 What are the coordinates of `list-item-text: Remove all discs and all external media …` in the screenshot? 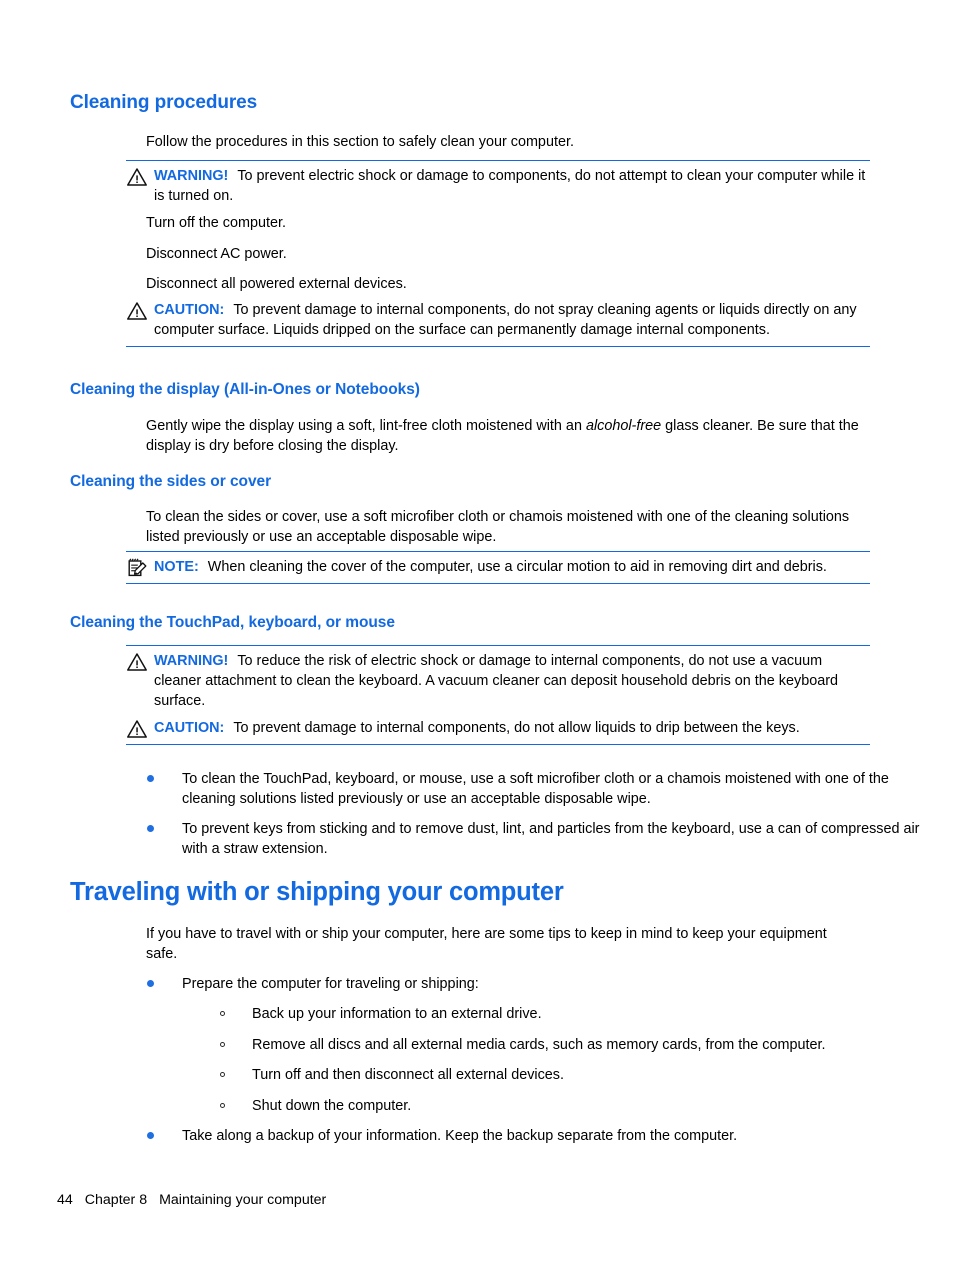 It's located at (539, 1045).